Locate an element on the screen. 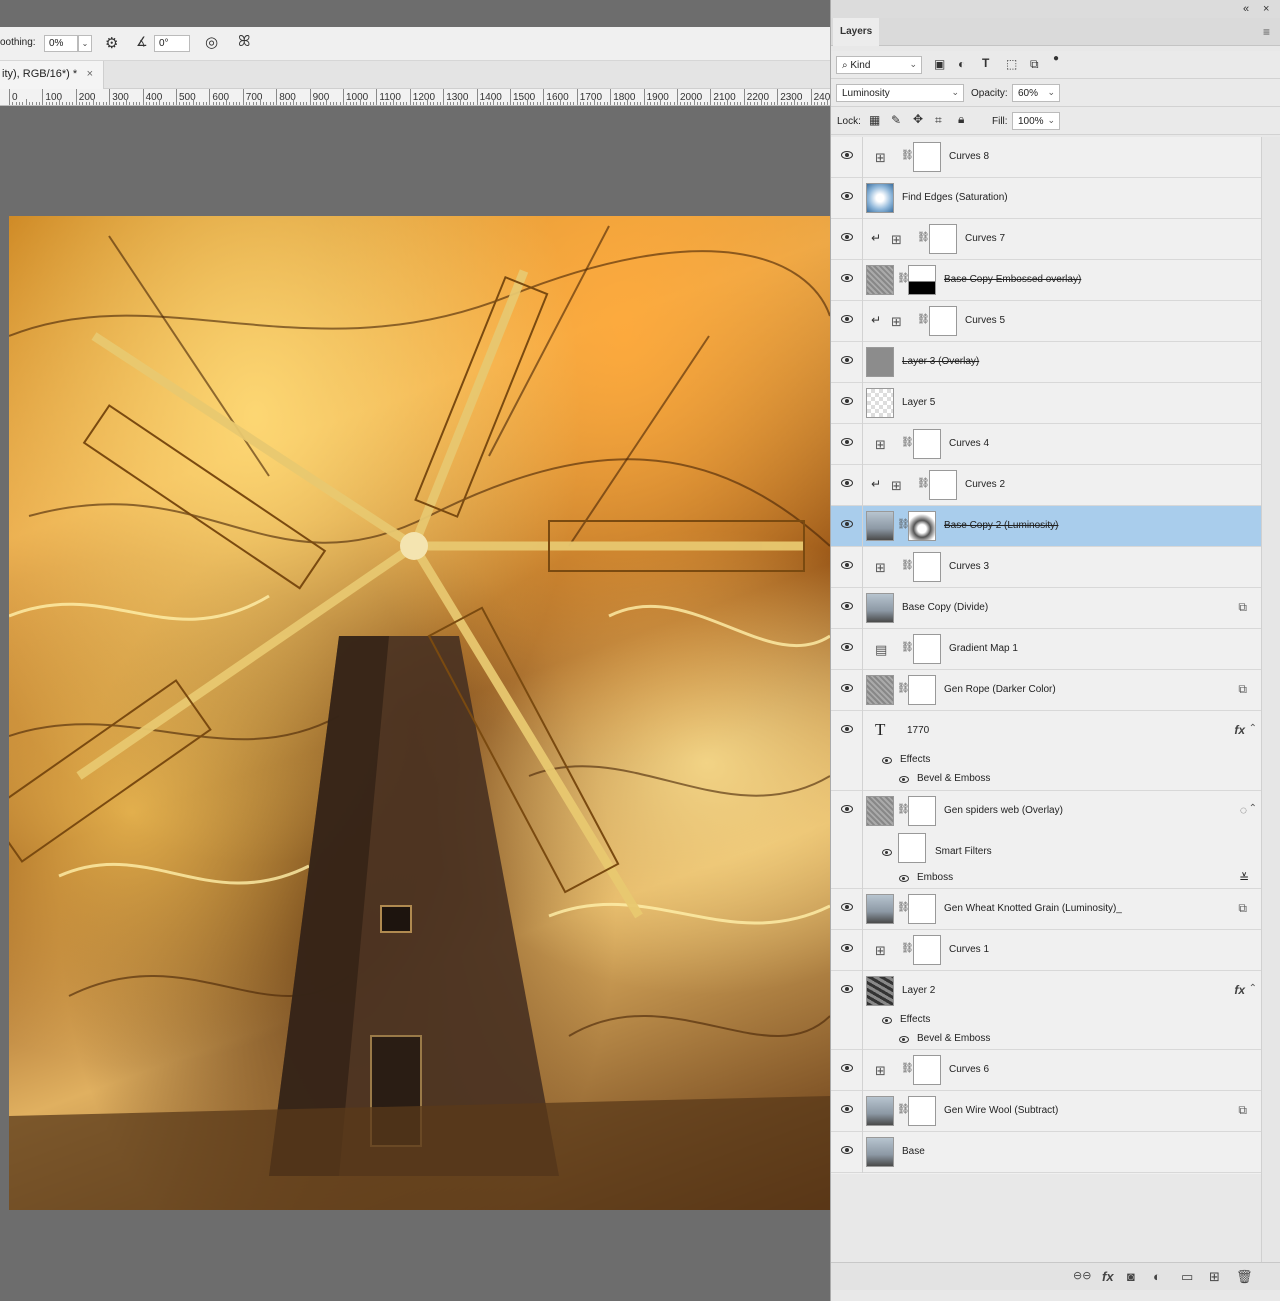  layer-row: ↵ ⊞ ⛓ Curves 5 is located at coordinates (1046, 321).